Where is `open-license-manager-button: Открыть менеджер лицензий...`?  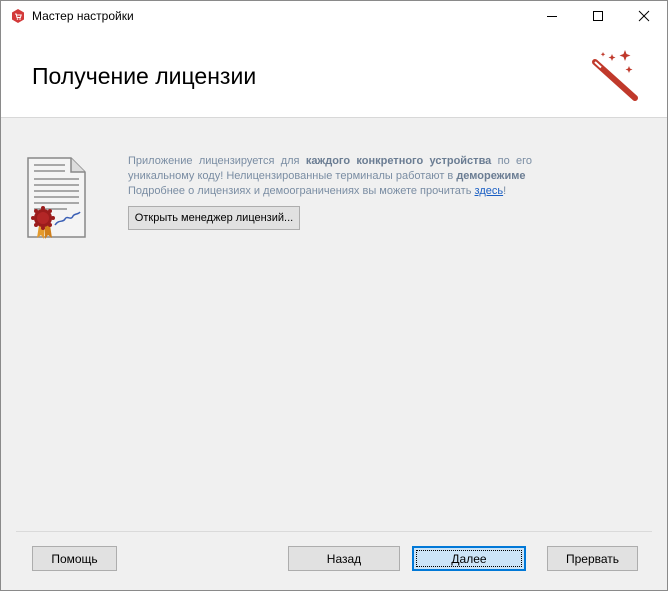 open-license-manager-button: Открыть менеджер лицензий... is located at coordinates (214, 218).